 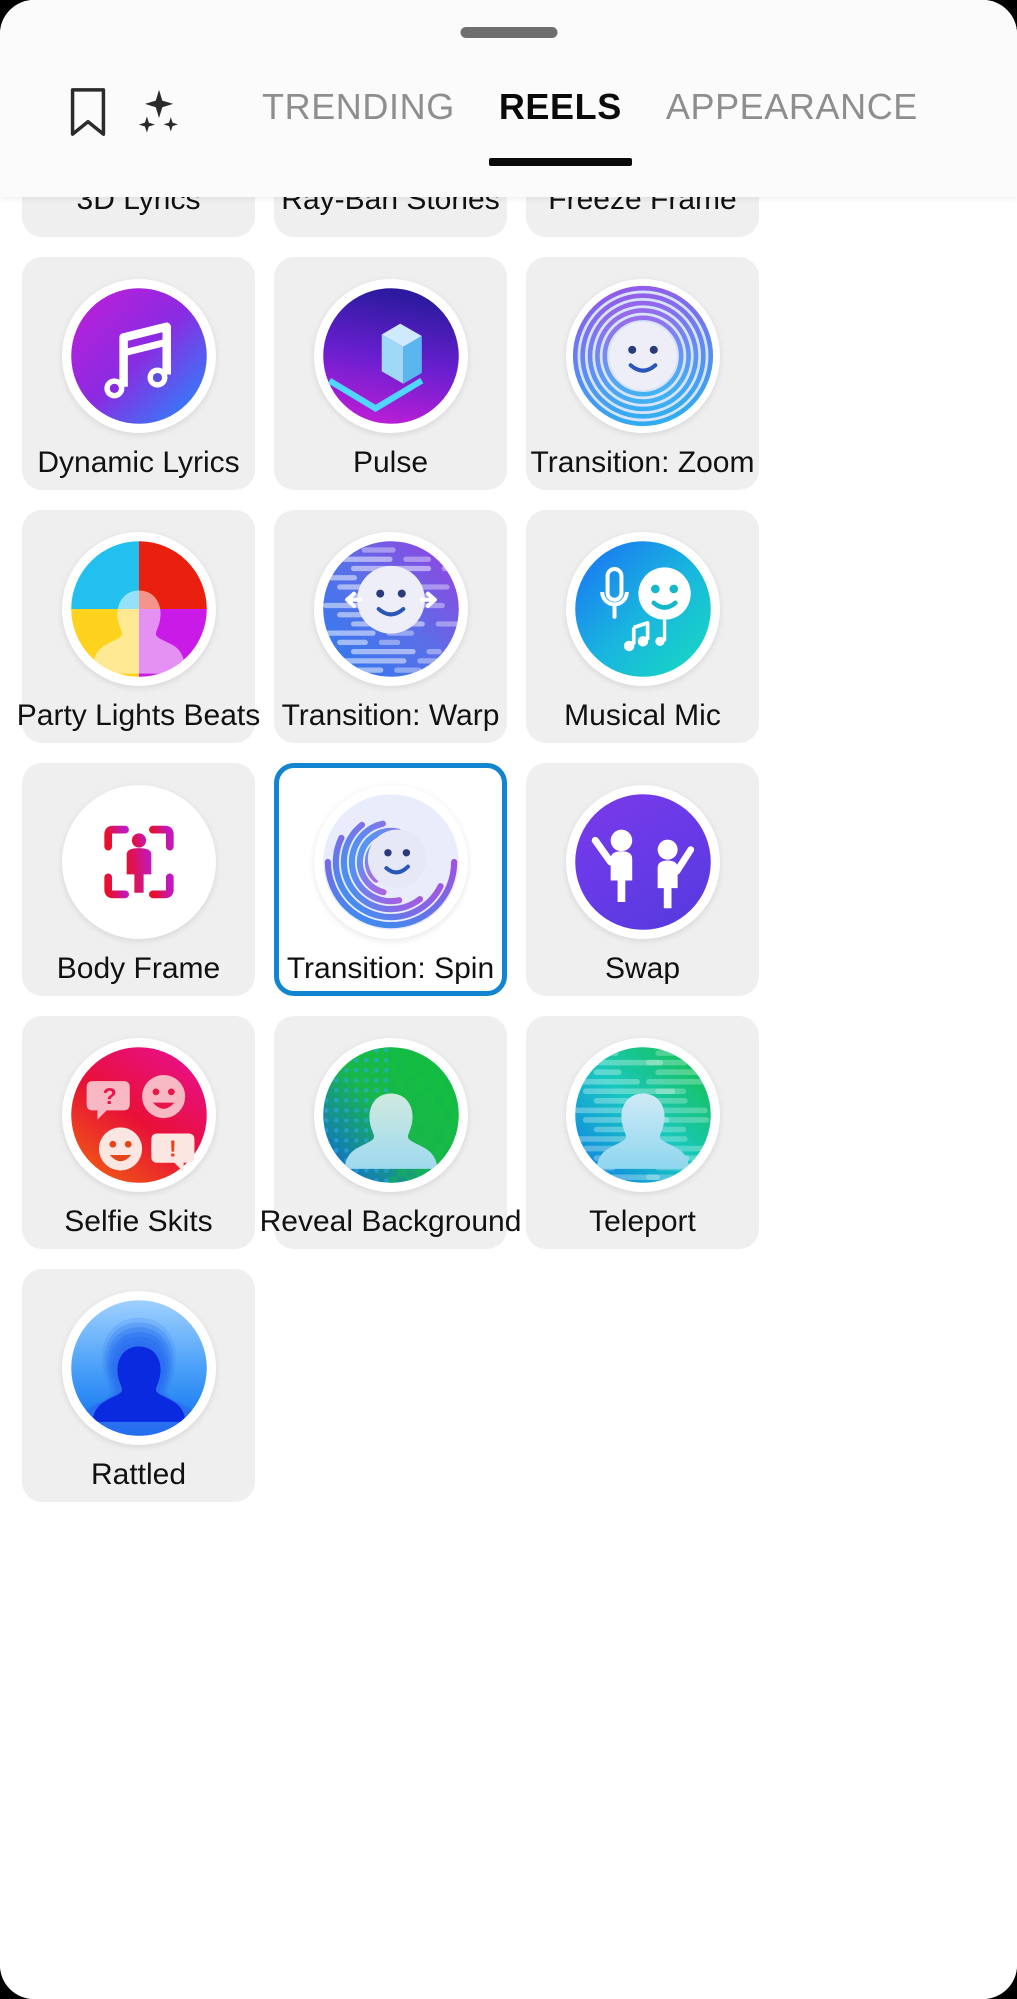 What do you see at coordinates (390, 862) in the screenshot?
I see `transition-spin-thumb` at bounding box center [390, 862].